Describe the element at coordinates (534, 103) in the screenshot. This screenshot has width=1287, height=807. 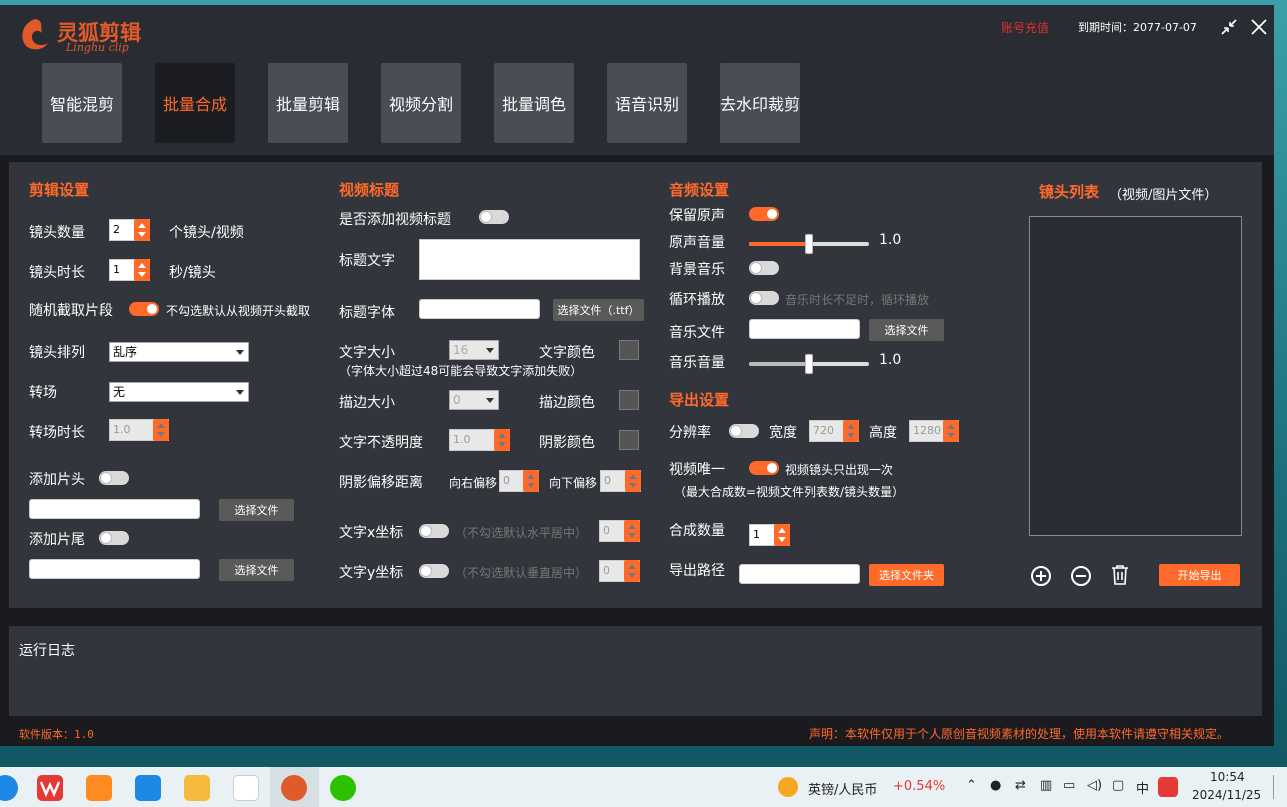
I see `tab-batch-color: 批量调色` at that location.